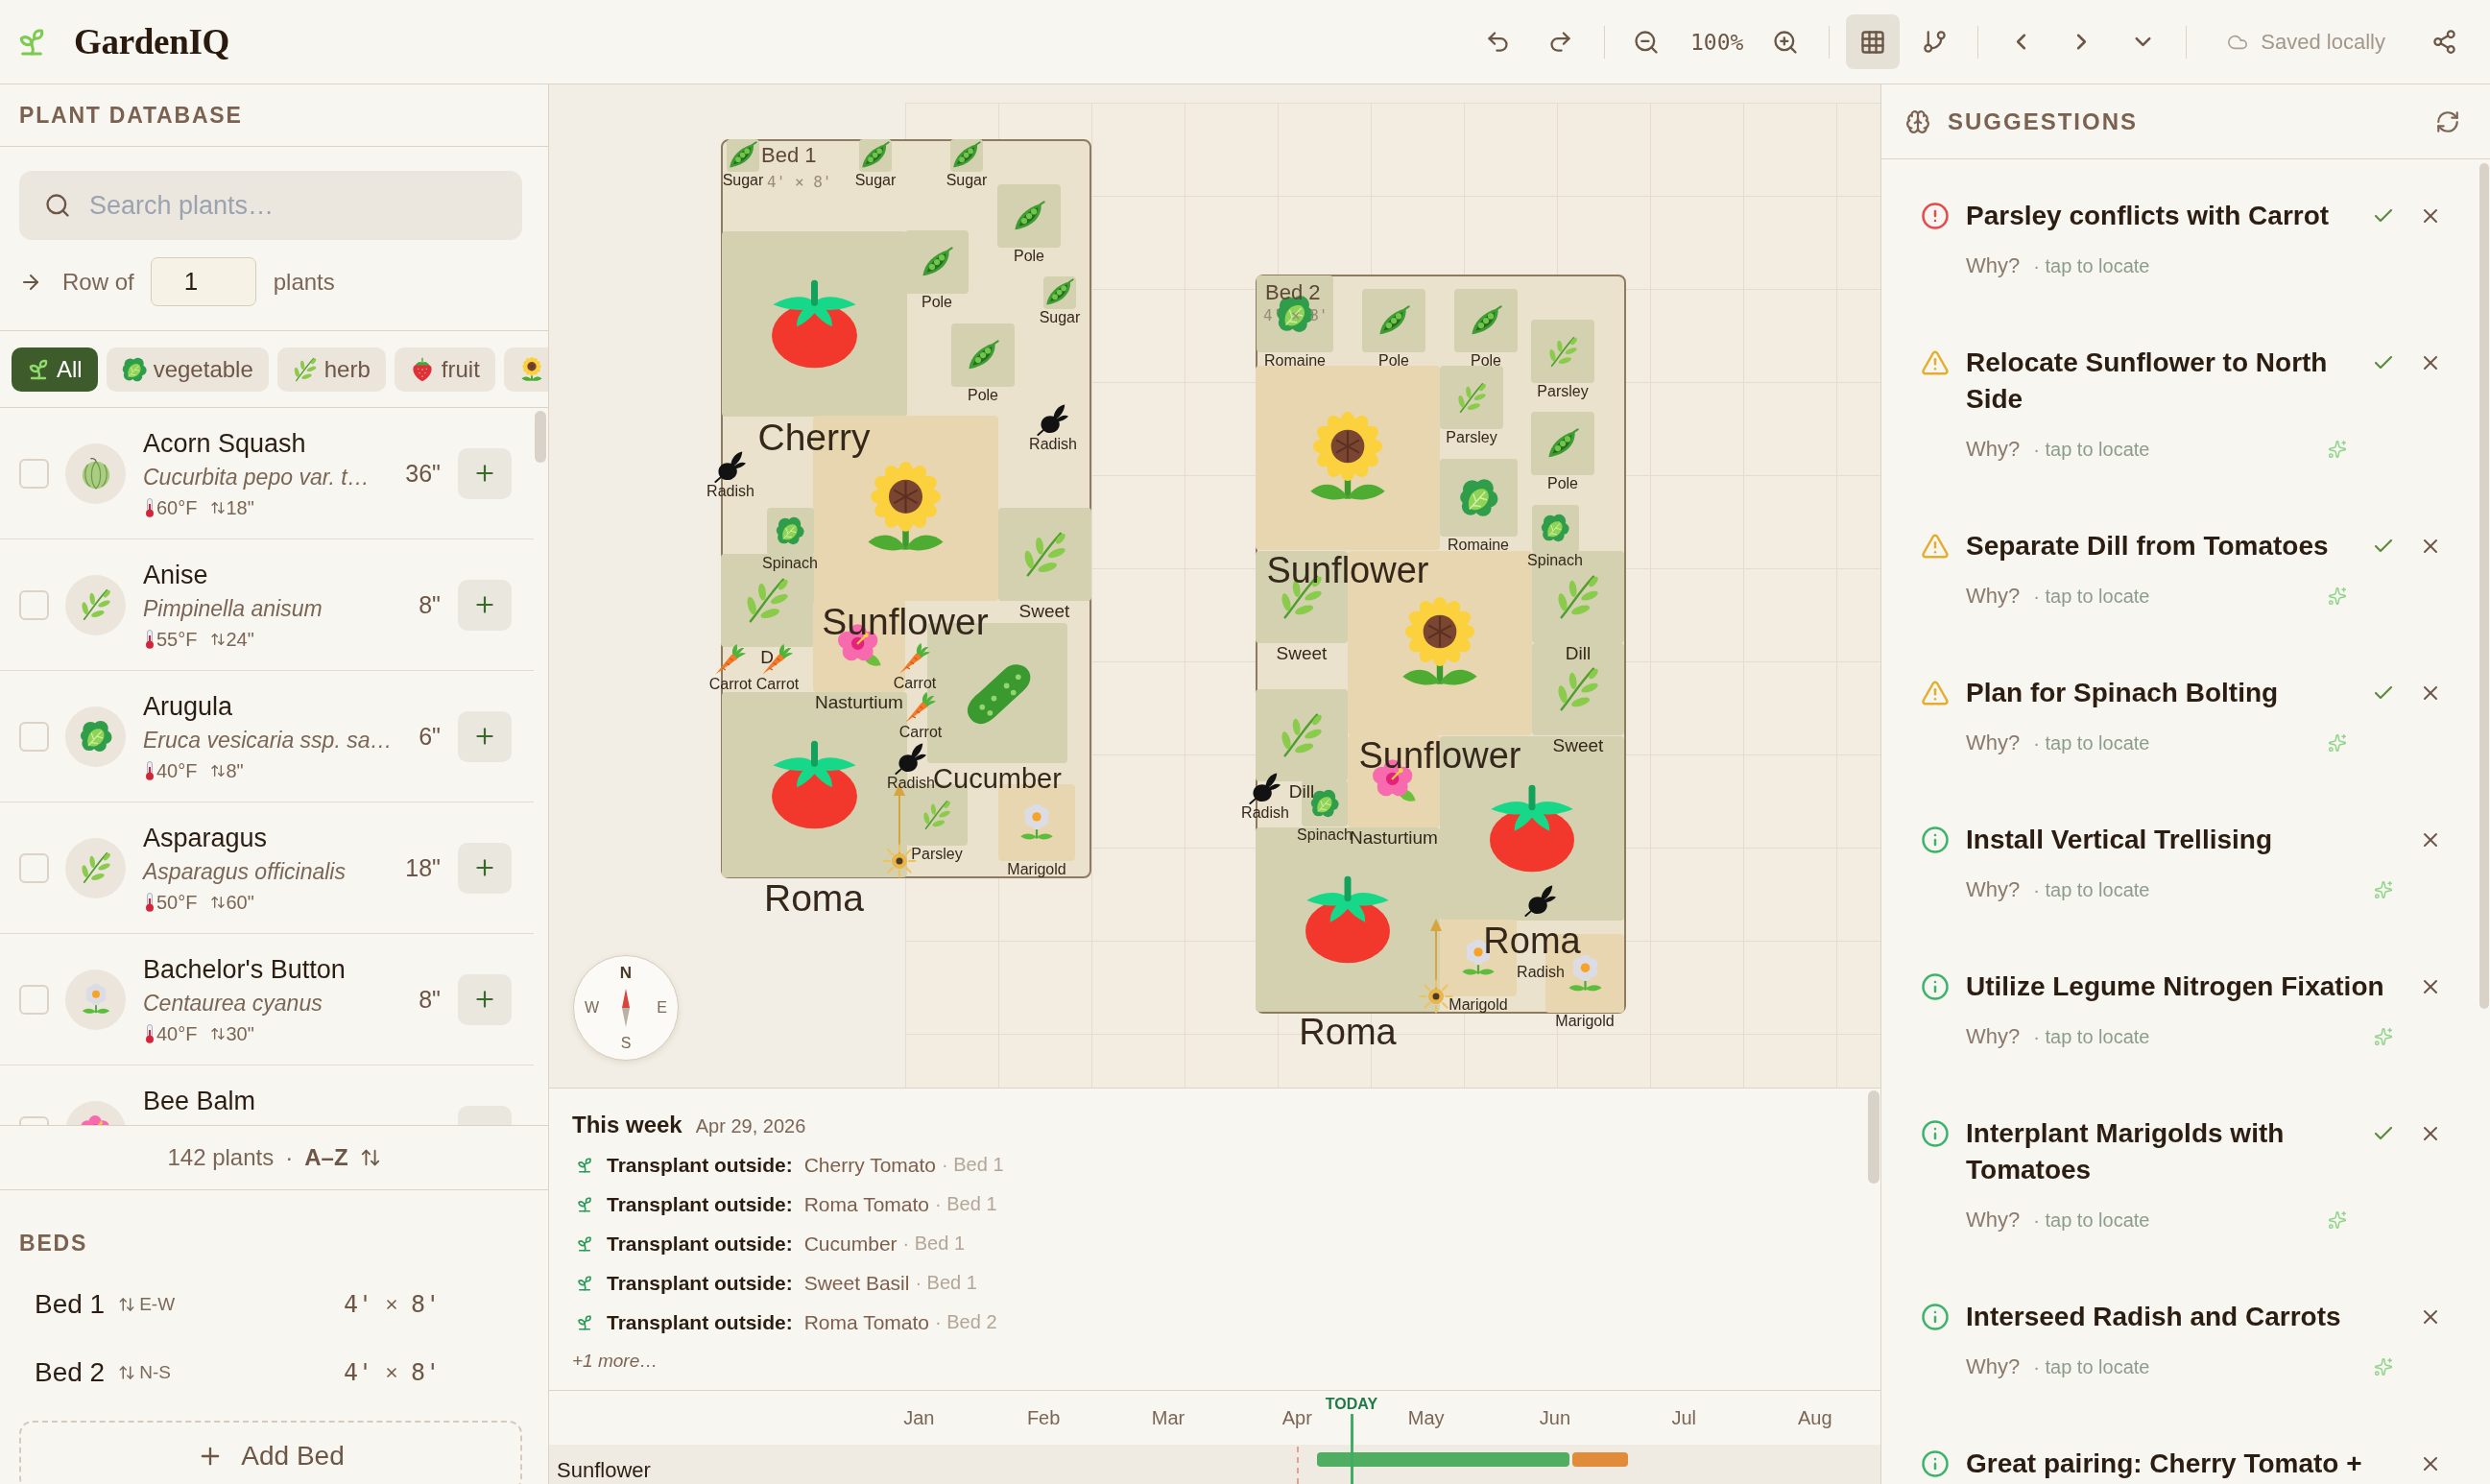 Image resolution: width=2490 pixels, height=1484 pixels. I want to click on filter-chip: vegetable, so click(187, 369).